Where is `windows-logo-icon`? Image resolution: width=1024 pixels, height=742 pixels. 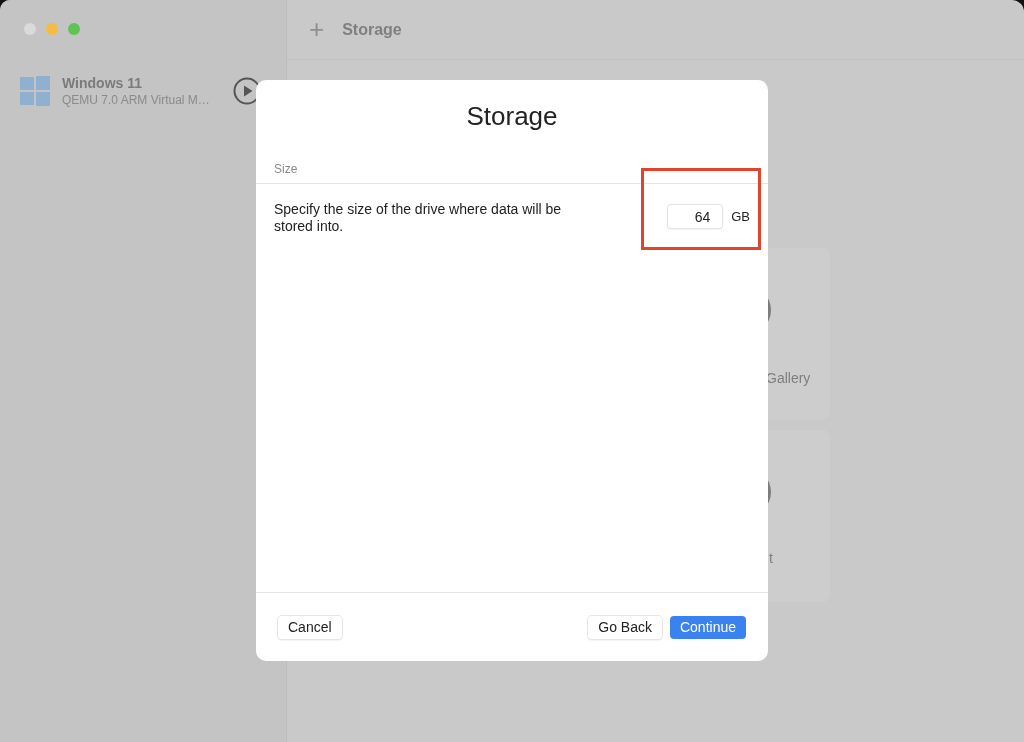
windows-logo-icon is located at coordinates (35, 91).